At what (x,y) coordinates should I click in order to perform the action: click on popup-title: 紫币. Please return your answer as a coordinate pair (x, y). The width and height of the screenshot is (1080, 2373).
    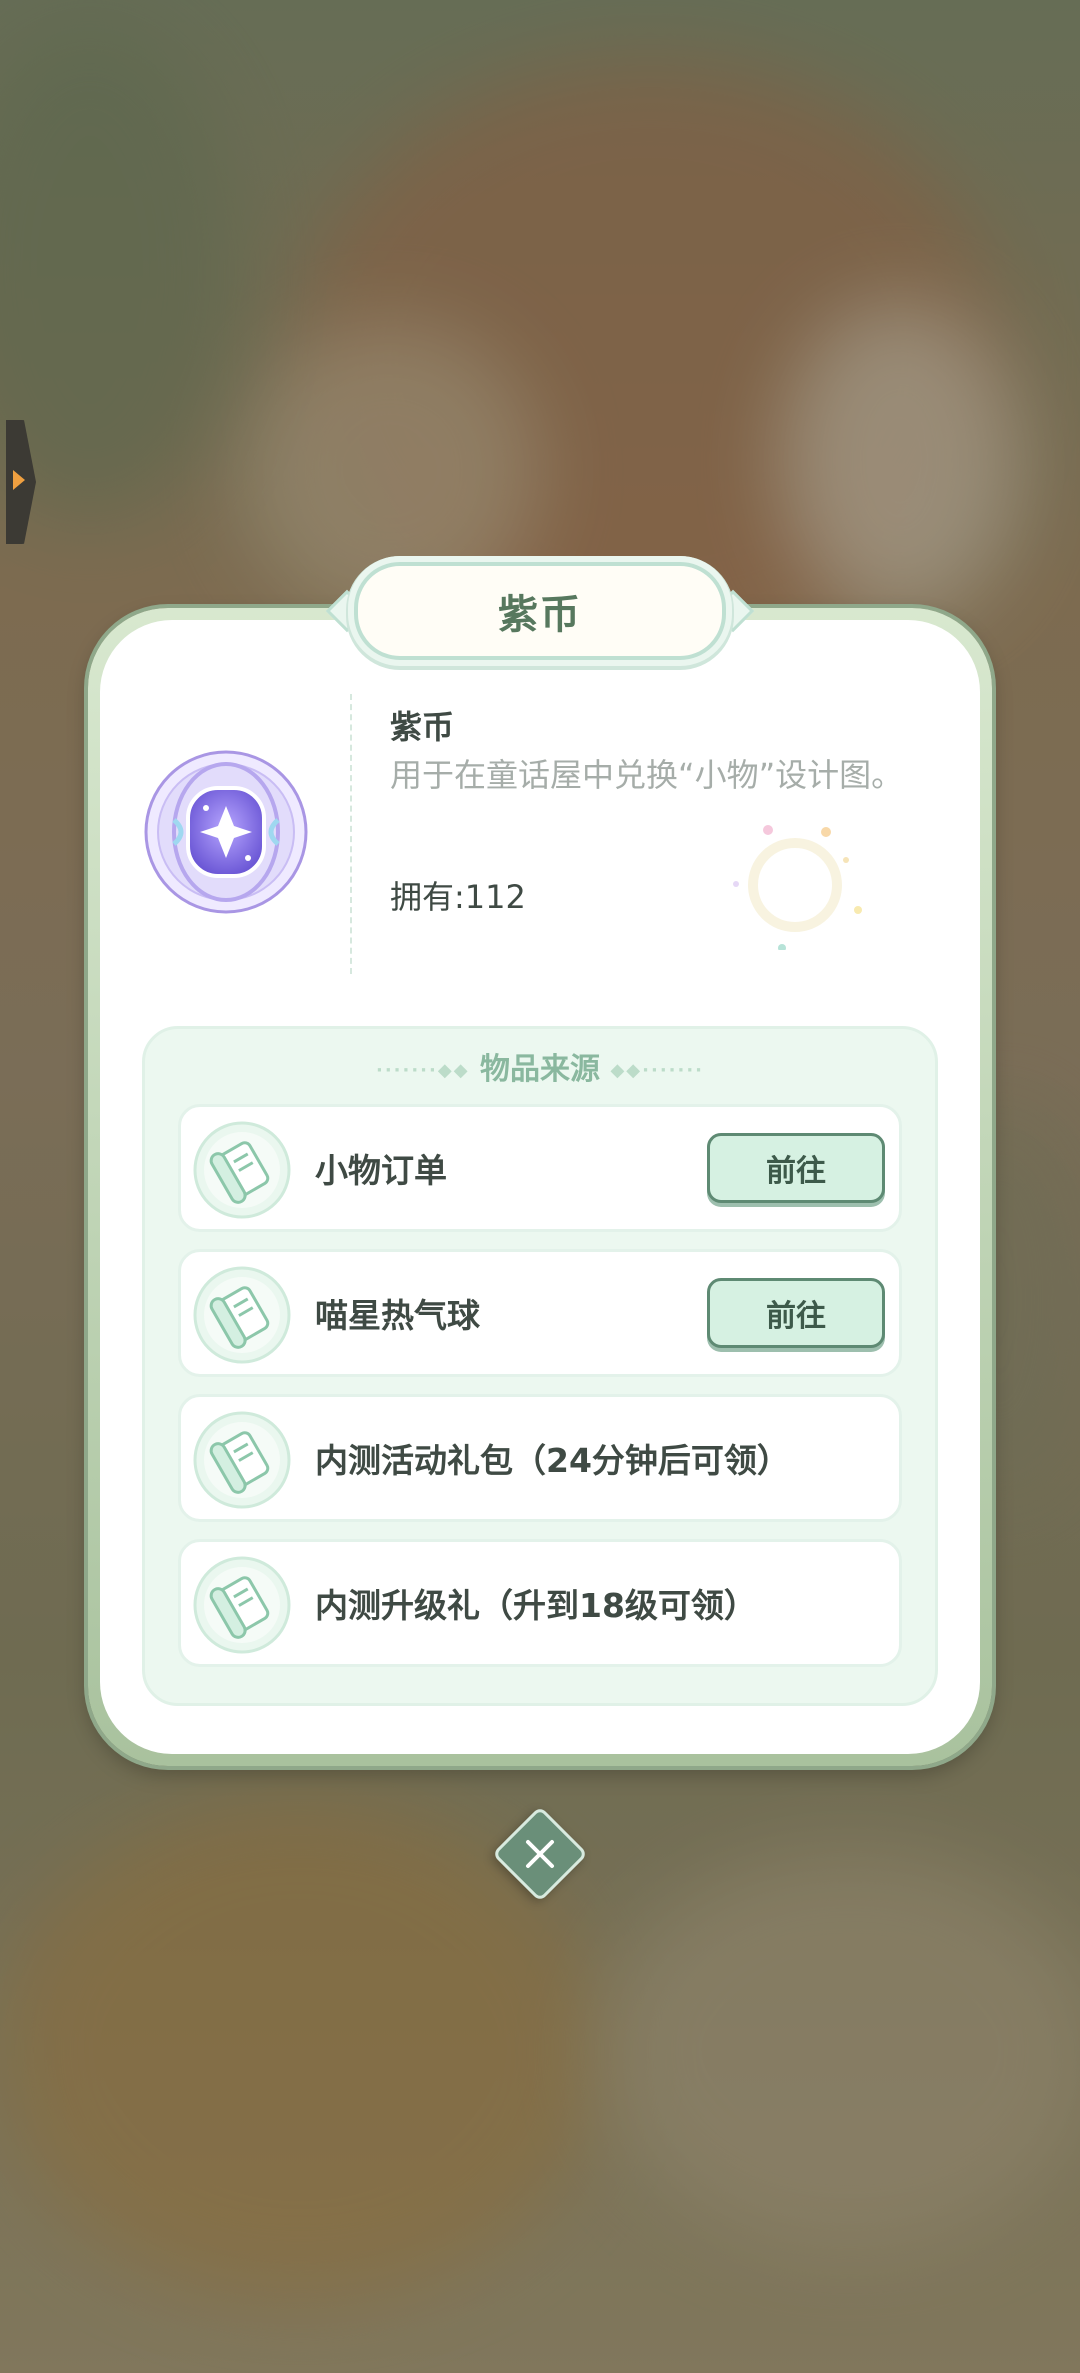
    Looking at the image, I should click on (540, 615).